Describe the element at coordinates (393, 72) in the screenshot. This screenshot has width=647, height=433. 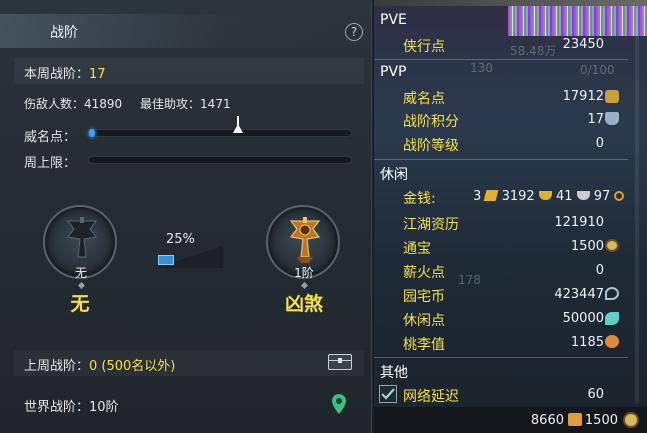
I see `pvp-section-title: PVP` at that location.